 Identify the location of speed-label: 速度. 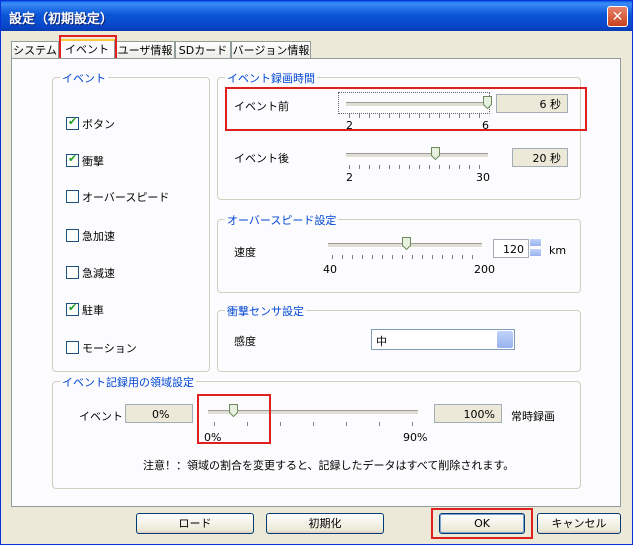
(245, 252).